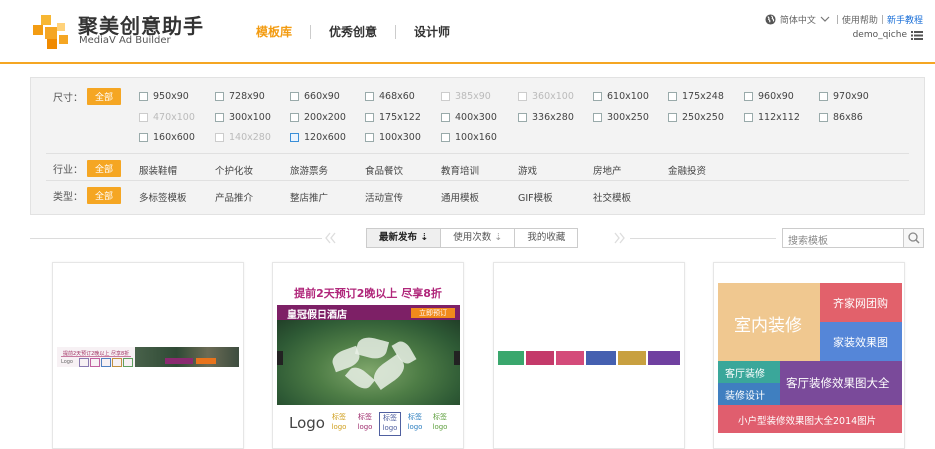 Image resolution: width=935 pixels, height=449 pixels. What do you see at coordinates (330, 238) in the screenshot?
I see `arrows-decor-icon` at bounding box center [330, 238].